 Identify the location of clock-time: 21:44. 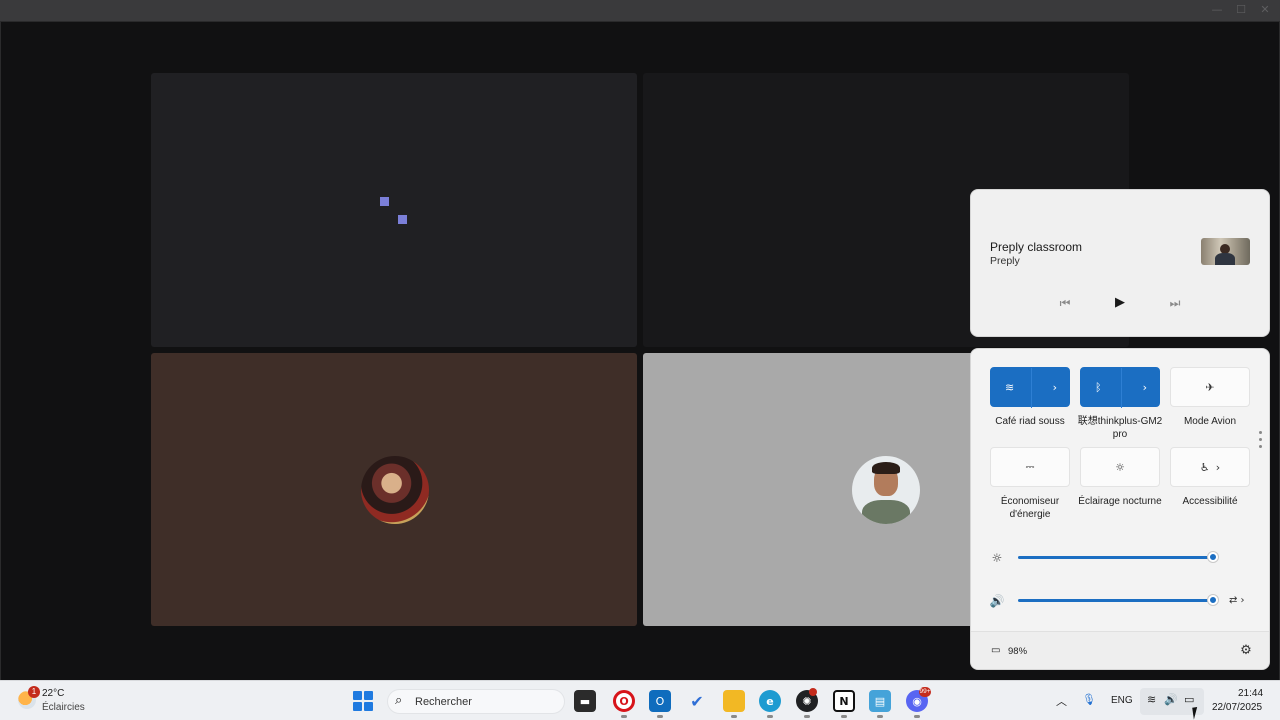
(1250, 693).